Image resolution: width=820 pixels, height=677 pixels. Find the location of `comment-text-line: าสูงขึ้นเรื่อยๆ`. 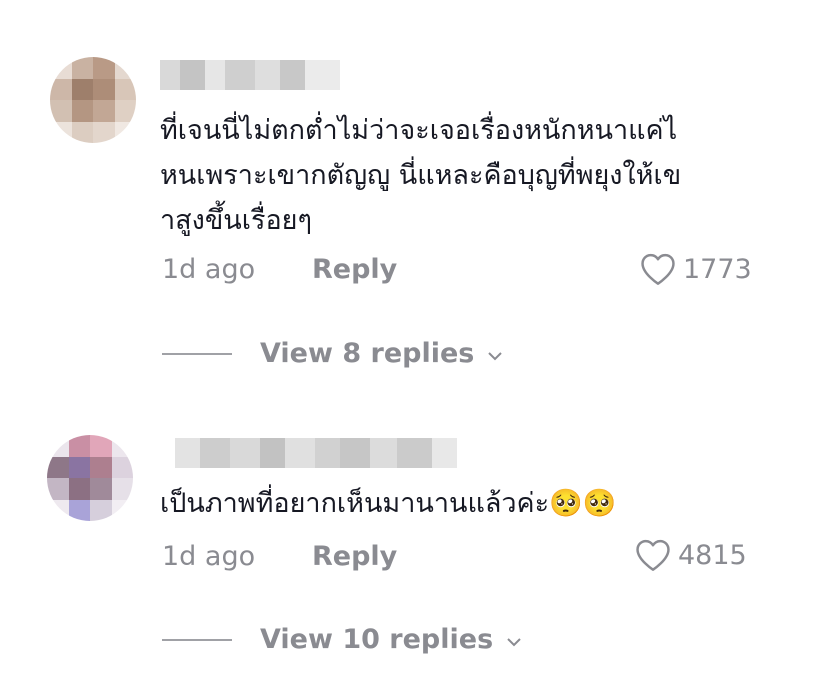

comment-text-line: าสูงขึ้นเรื่อยๆ is located at coordinates (236, 220).